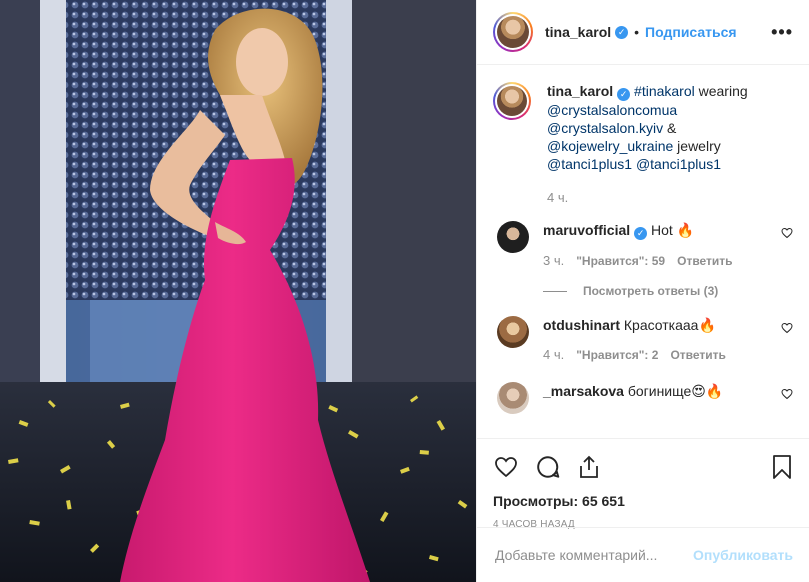 This screenshot has height=582, width=809. Describe the element at coordinates (610, 146) in the screenshot. I see `mention-link: @kojewelry_ukraine` at that location.